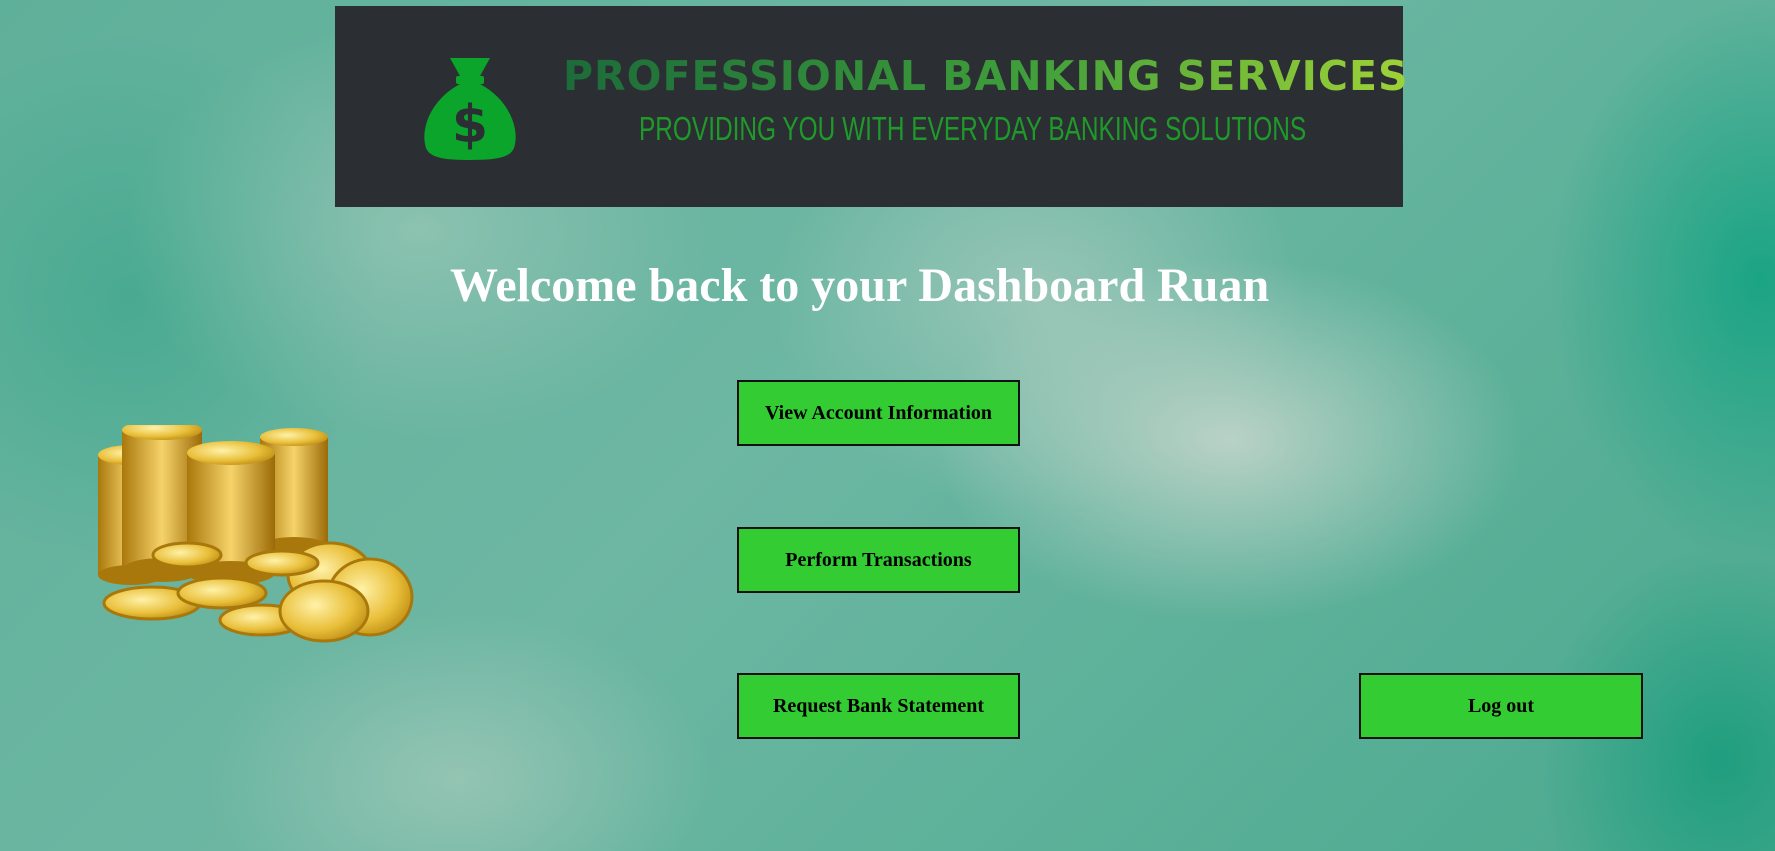  I want to click on request-bank-statement-button: Request Bank Statement, so click(878, 706).